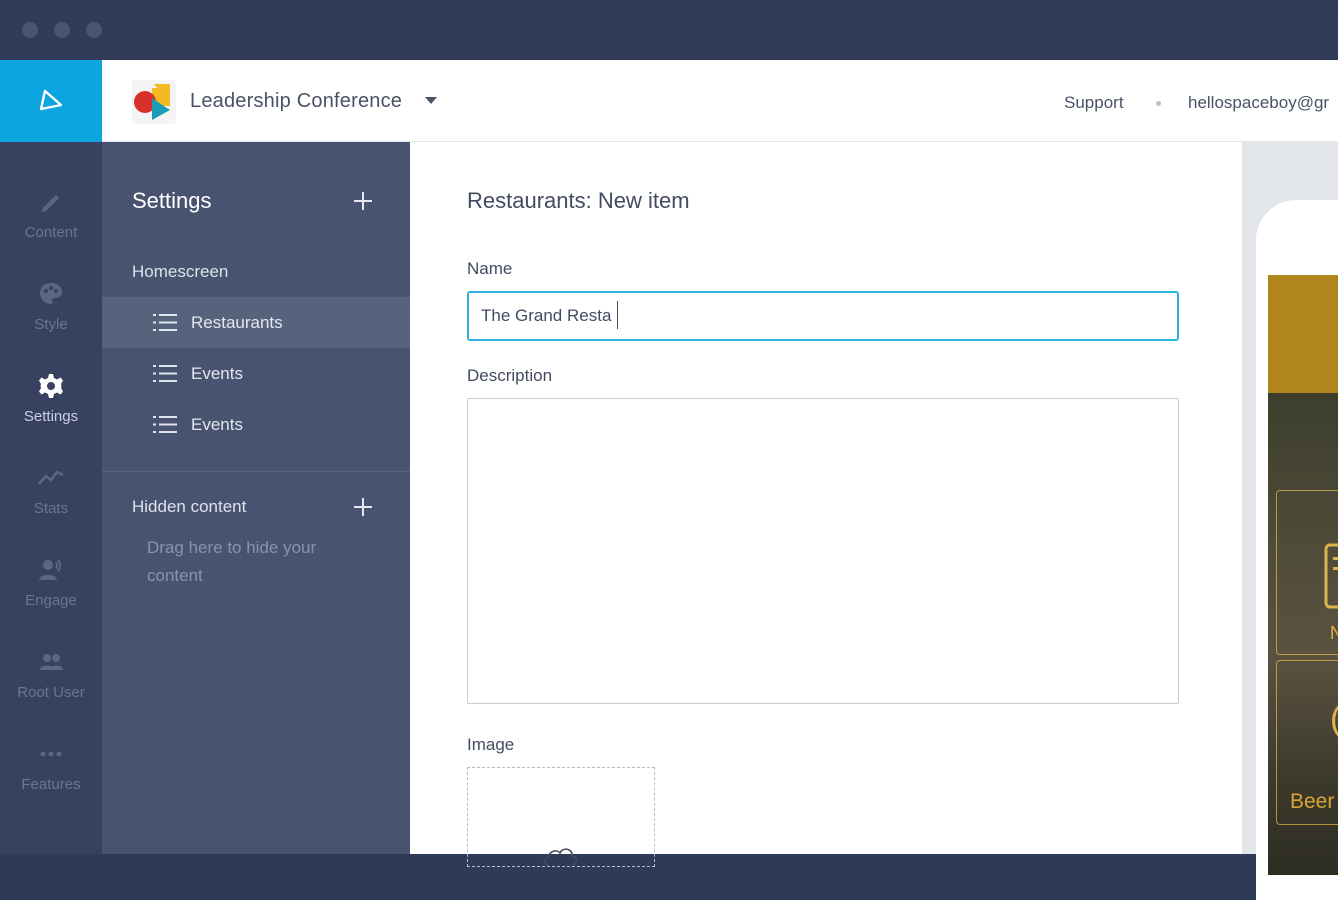 The image size is (1338, 900). I want to click on window-minimize-button, so click(62, 30).